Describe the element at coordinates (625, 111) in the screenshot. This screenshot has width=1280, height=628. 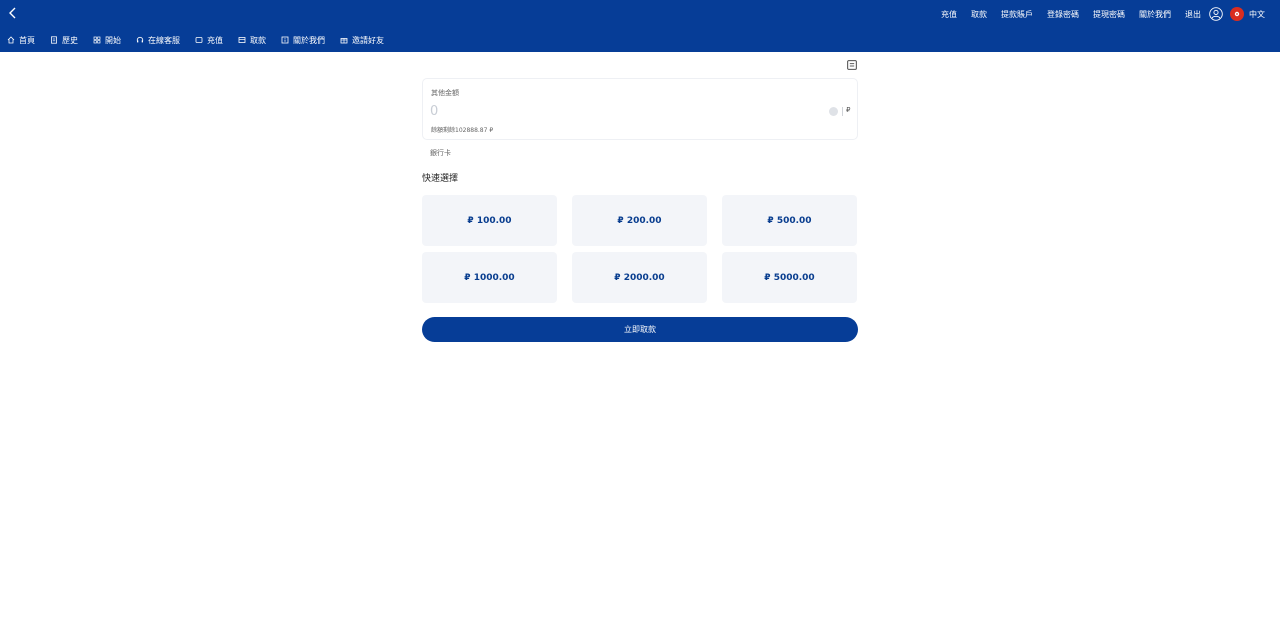
I see `amount-input` at that location.